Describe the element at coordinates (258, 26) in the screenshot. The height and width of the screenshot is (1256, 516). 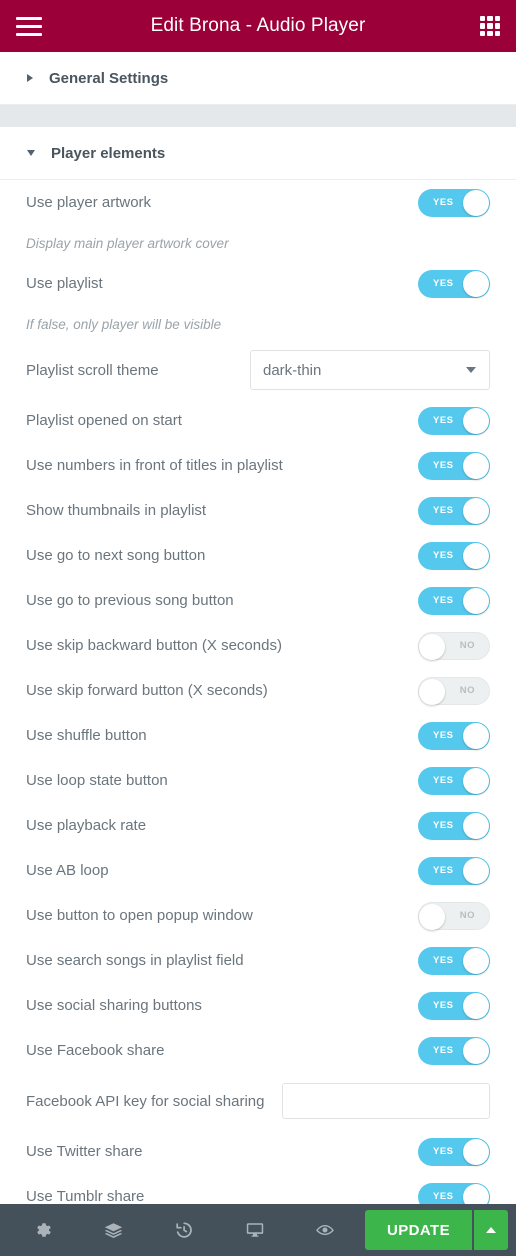
I see `app-header: Edit Brona - Audio Player` at that location.